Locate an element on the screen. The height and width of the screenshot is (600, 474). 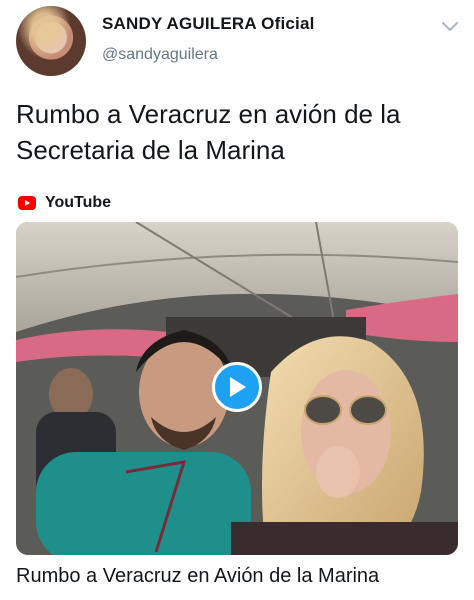
play-icon is located at coordinates (238, 387).